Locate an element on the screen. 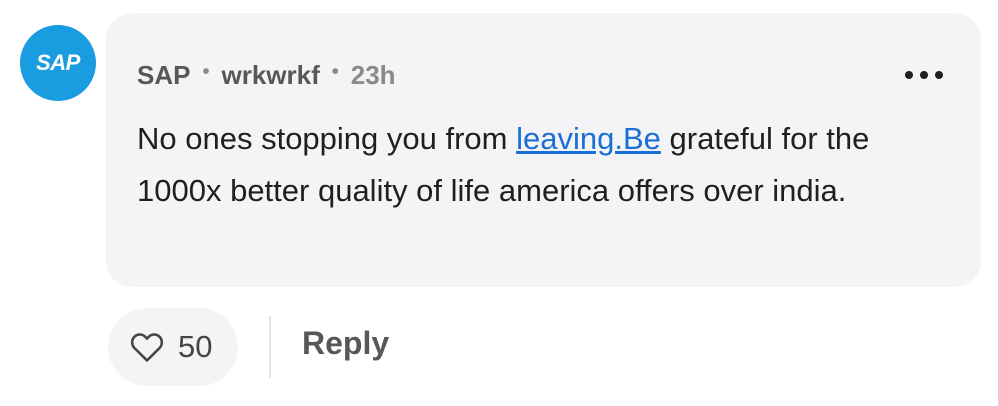  like-count: 50 is located at coordinates (195, 346).